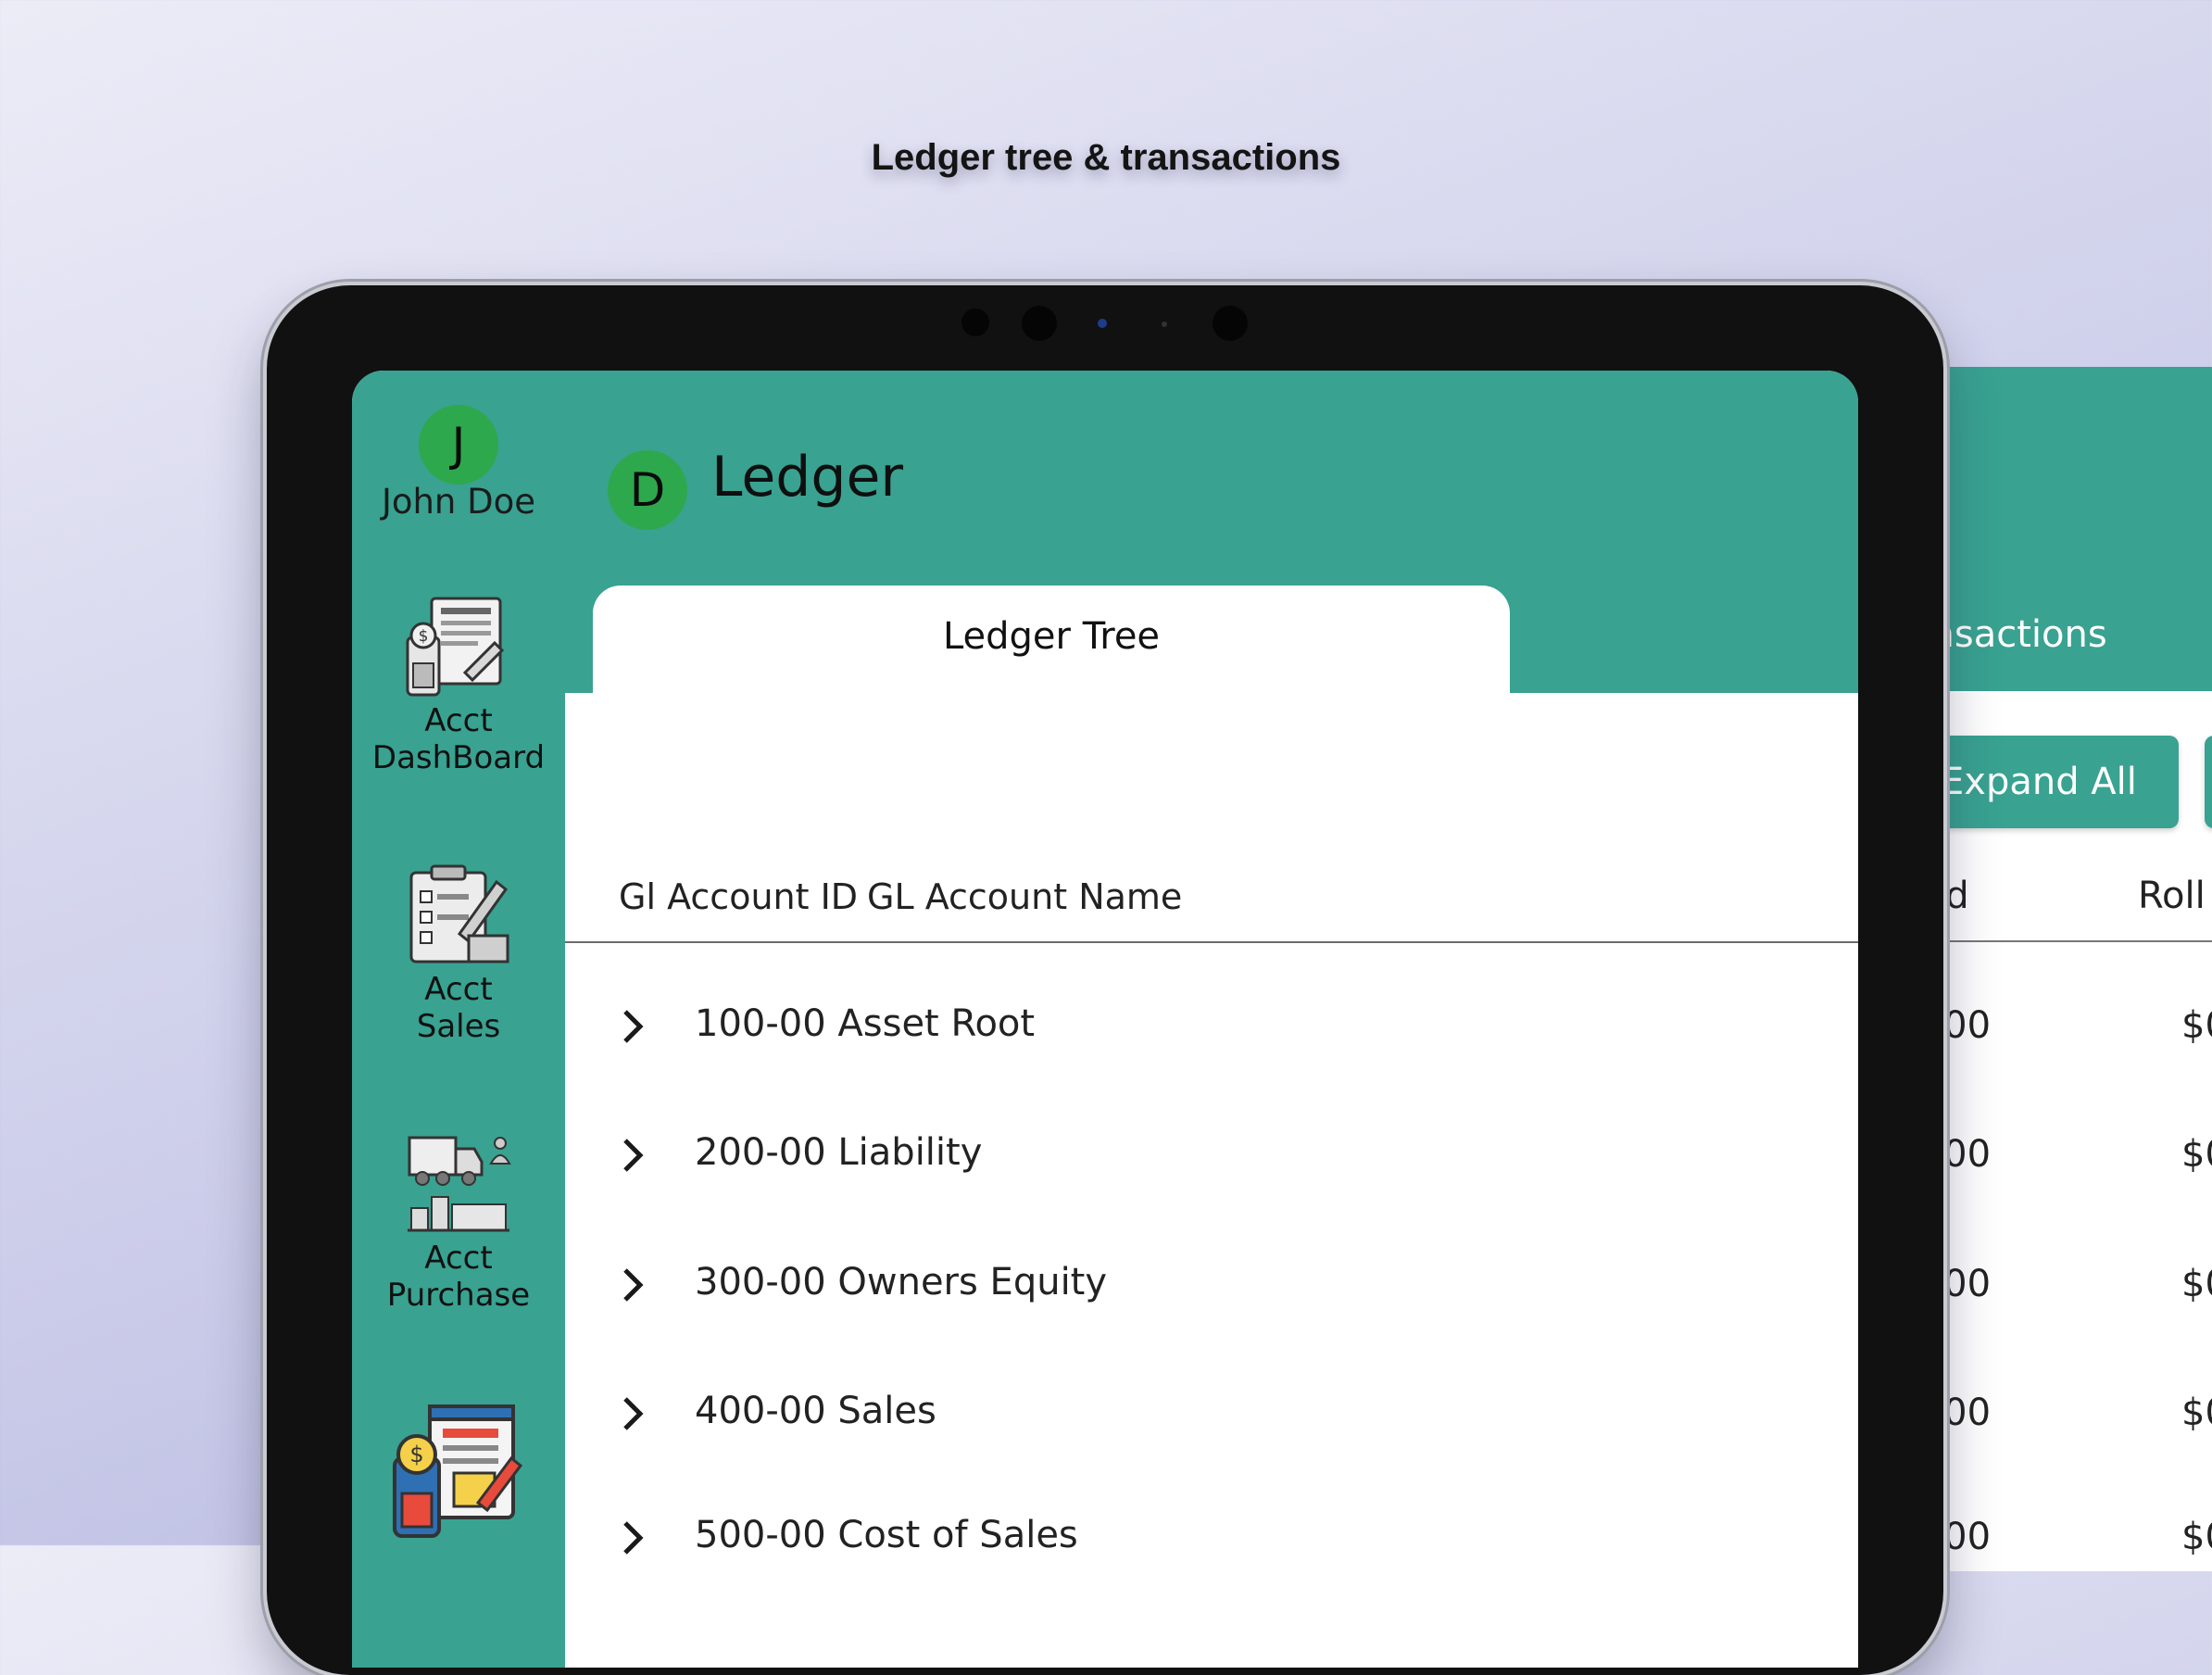 The image size is (2212, 1675). What do you see at coordinates (2060, 529) in the screenshot?
I see `secondary-header: ansactions` at bounding box center [2060, 529].